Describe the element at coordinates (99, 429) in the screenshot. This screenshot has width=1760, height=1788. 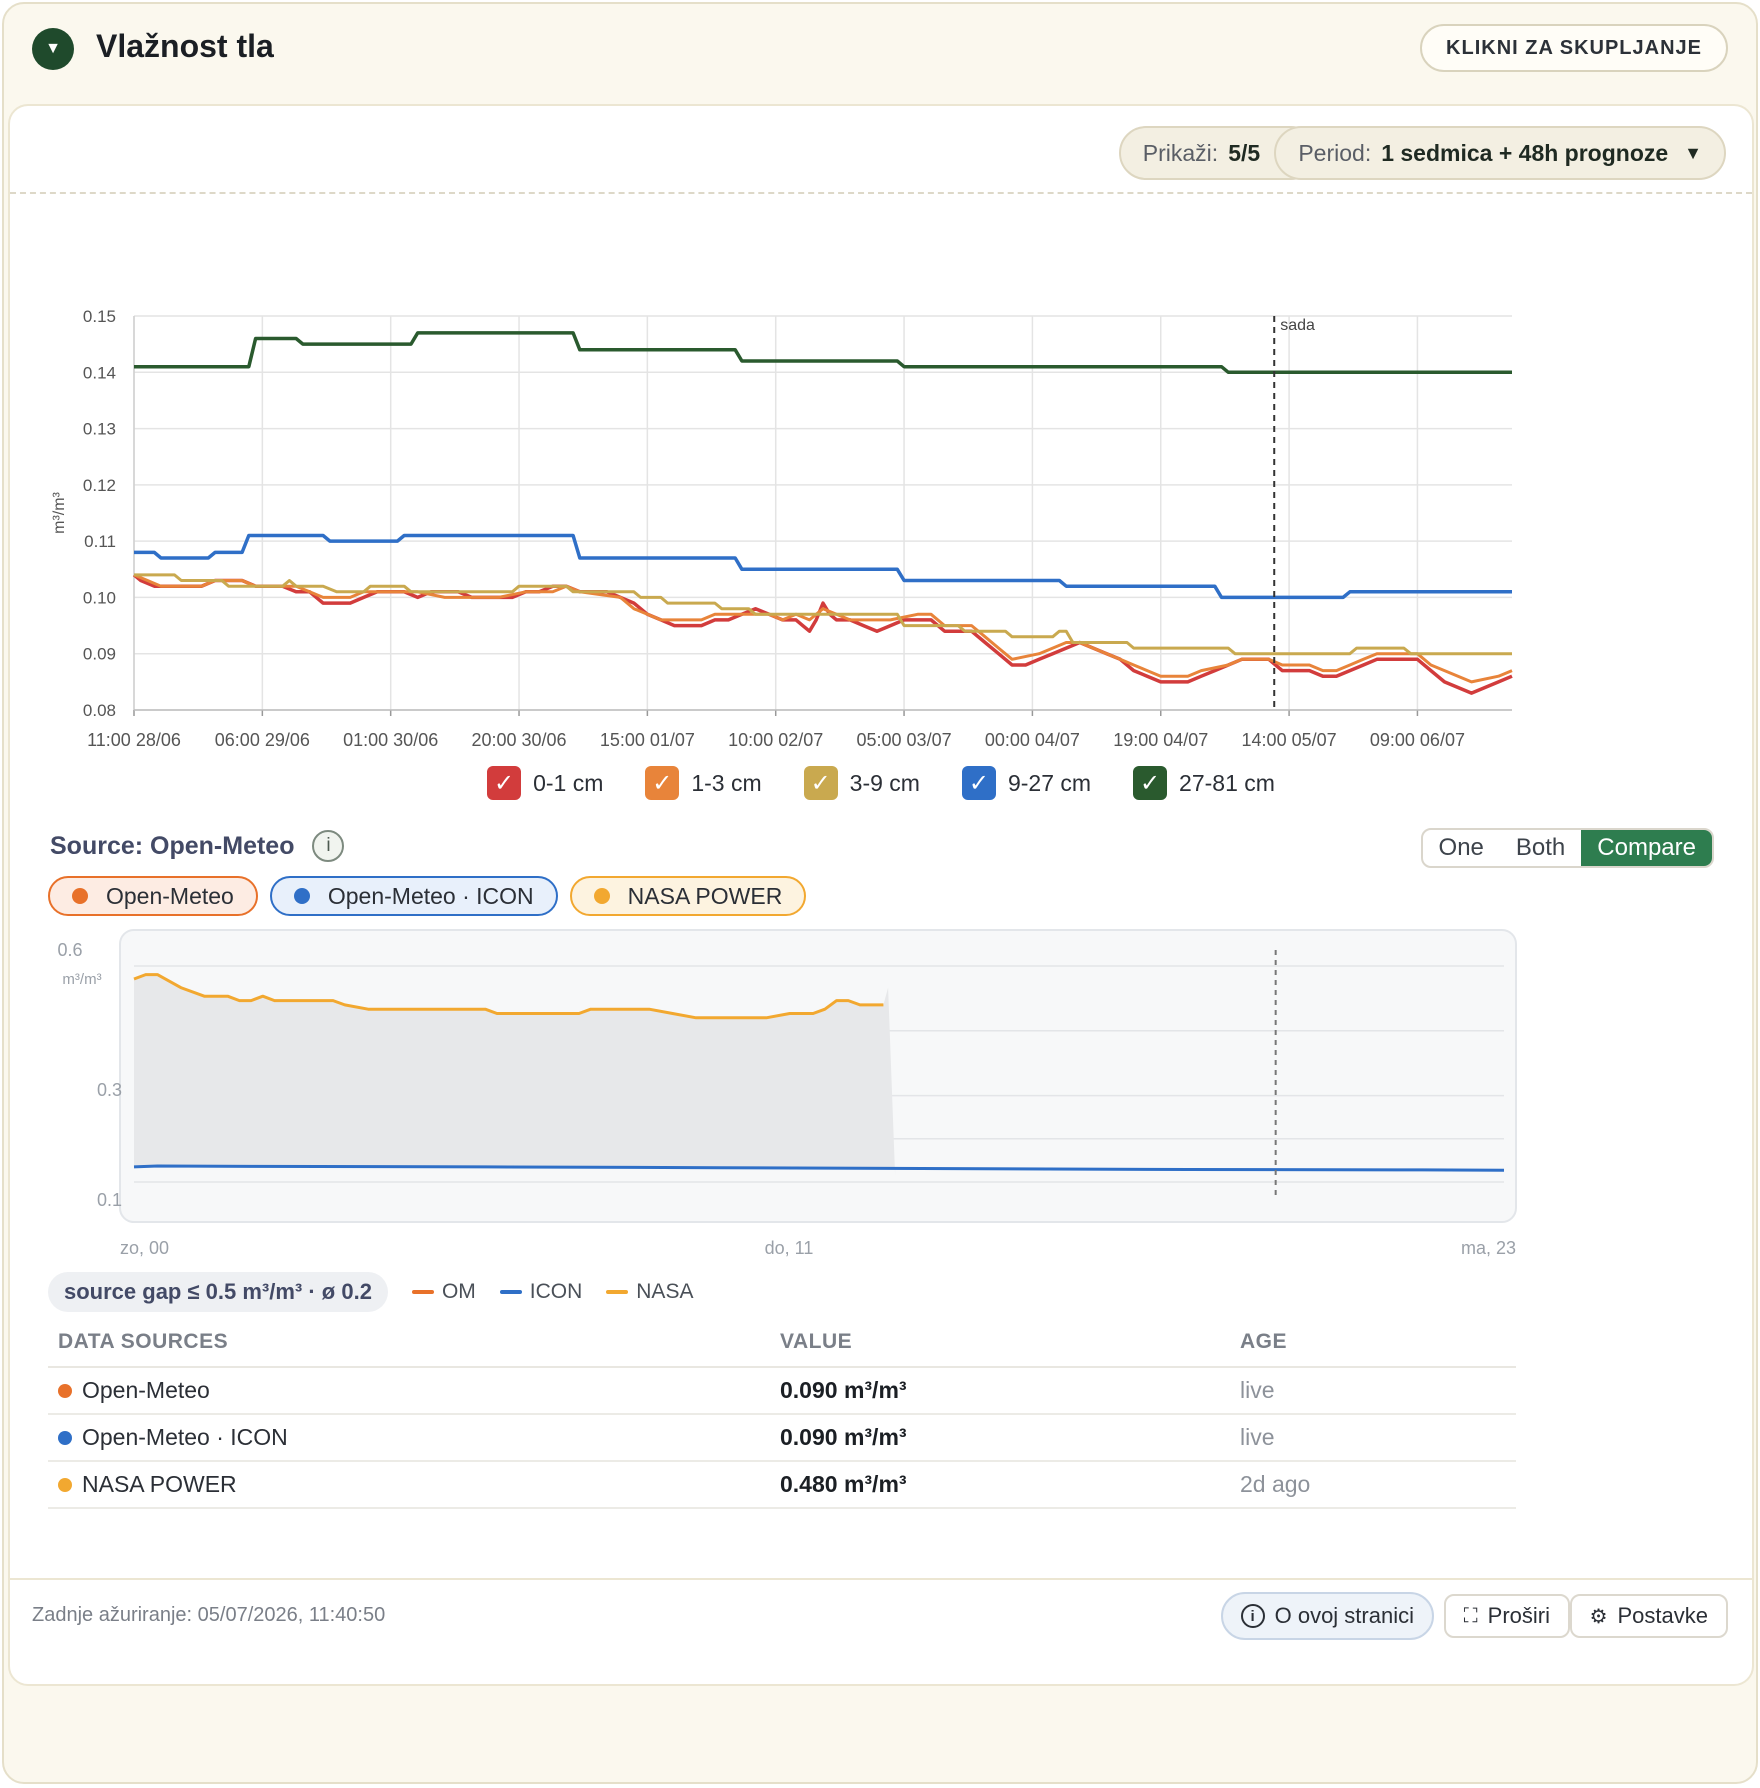
I see `y-tick-label: 0.13` at that location.